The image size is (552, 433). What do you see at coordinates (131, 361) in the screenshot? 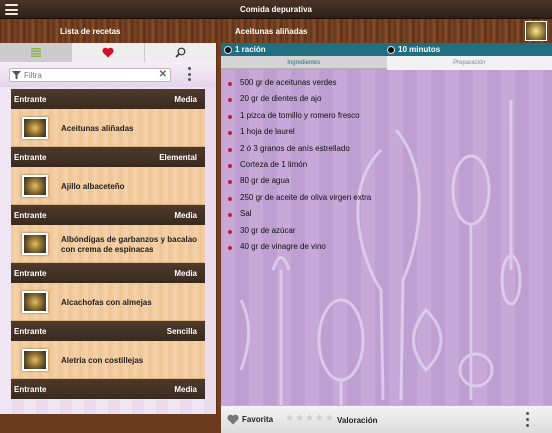
I see `recipe-name: Aletría con costillejas` at bounding box center [131, 361].